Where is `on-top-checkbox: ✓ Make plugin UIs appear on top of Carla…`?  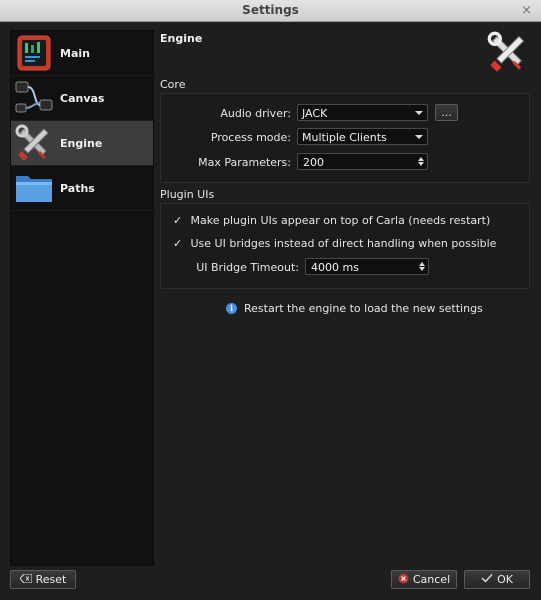
on-top-checkbox: ✓ Make plugin UIs appear on top of Carla… is located at coordinates (331, 220).